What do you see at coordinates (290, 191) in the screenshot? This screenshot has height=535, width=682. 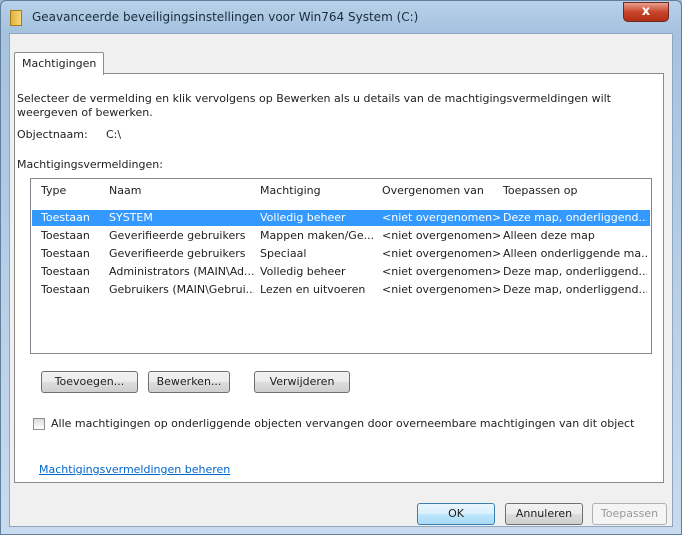 I see `column-header-permission: Machtiging` at bounding box center [290, 191].